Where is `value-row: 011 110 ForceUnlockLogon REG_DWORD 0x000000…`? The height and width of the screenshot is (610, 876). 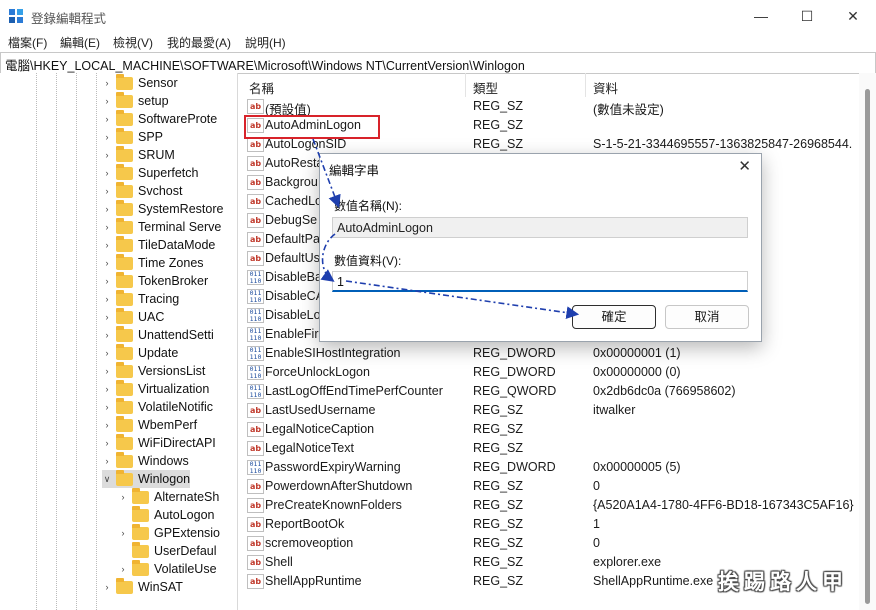 value-row: 011 110 ForceUnlockLogon REG_DWORD 0x000000… is located at coordinates (551, 372).